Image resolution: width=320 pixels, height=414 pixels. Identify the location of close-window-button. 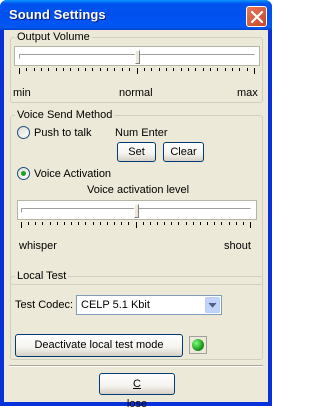
(256, 16).